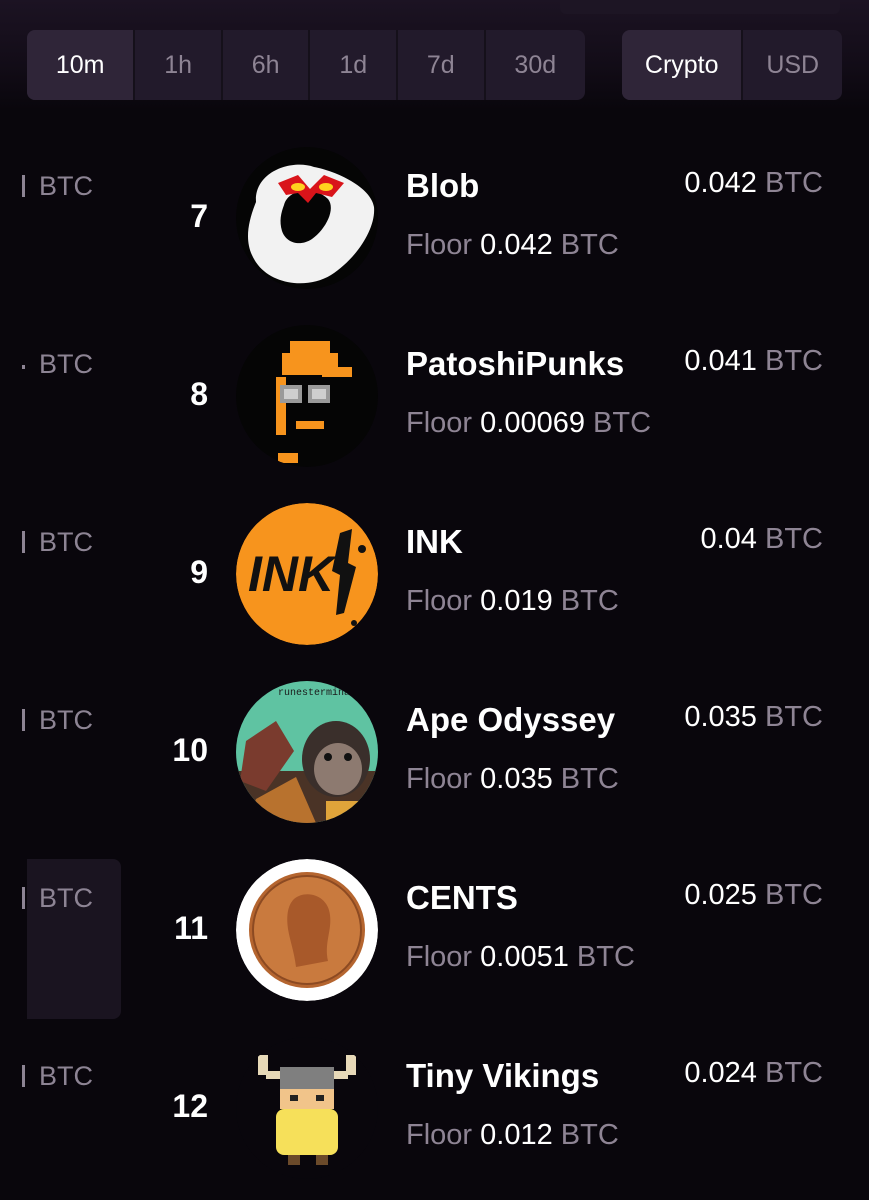 The image size is (869, 1200). Describe the element at coordinates (753, 895) in the screenshot. I see `volume-value: 0.025 BTC` at that location.